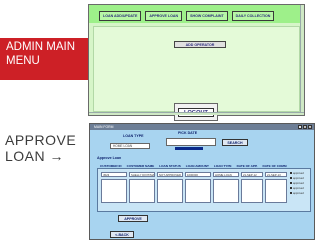 The height and width of the screenshot is (240, 320). Describe the element at coordinates (109, 158) in the screenshot. I see `approve-loan-section-label: Approve Loan` at that location.